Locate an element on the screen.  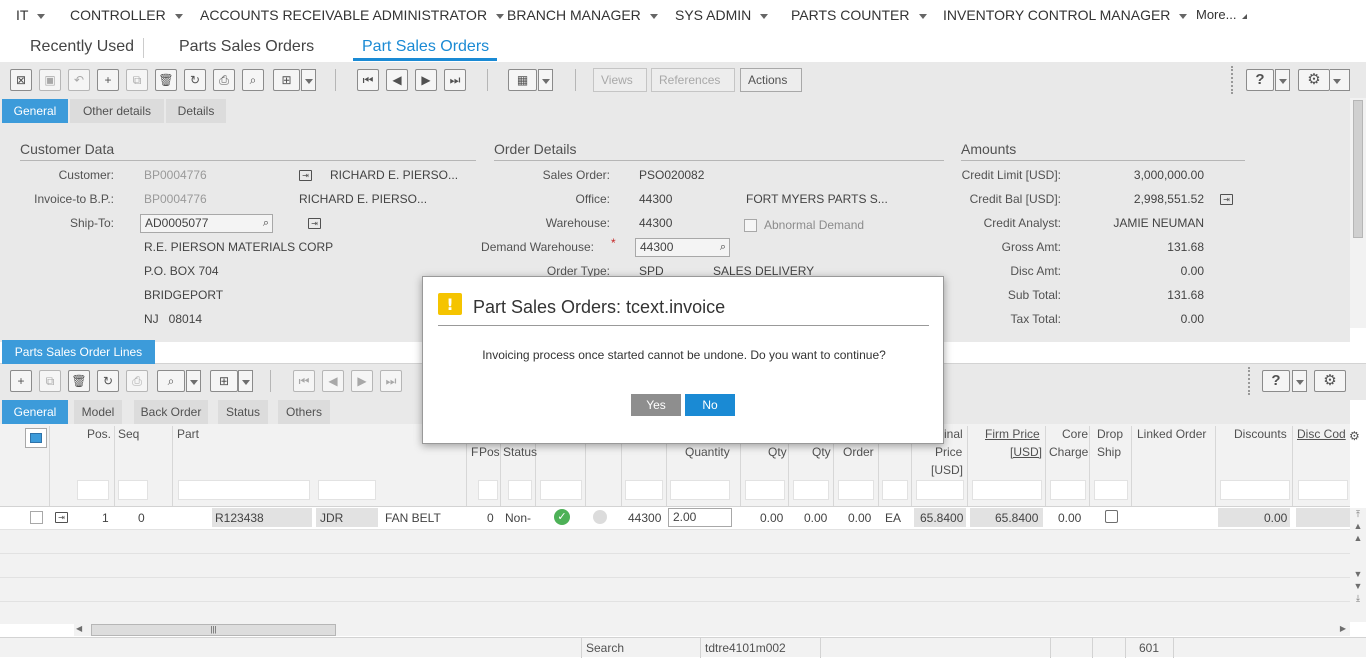
dialog-title-divider is located at coordinates (683, 325).